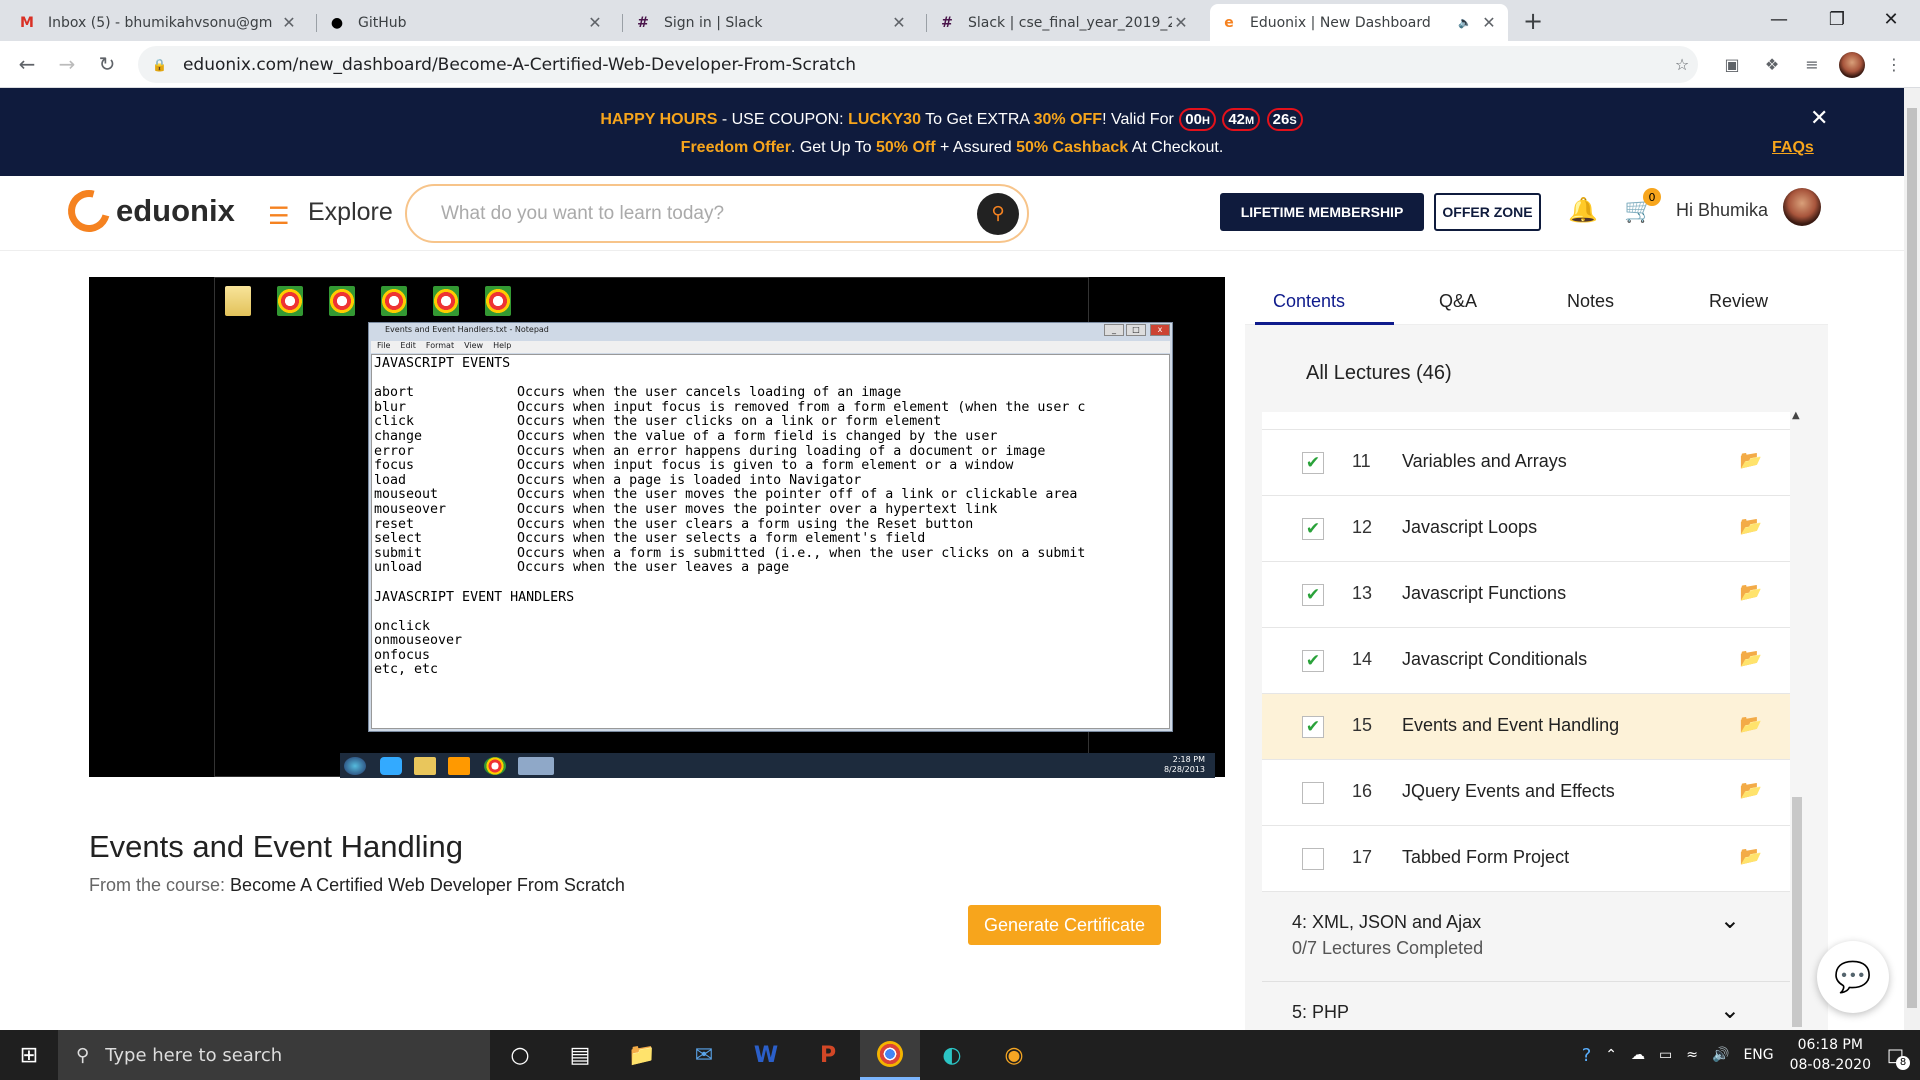 The height and width of the screenshot is (1080, 1920). I want to click on profile-avatar, so click(1852, 65).